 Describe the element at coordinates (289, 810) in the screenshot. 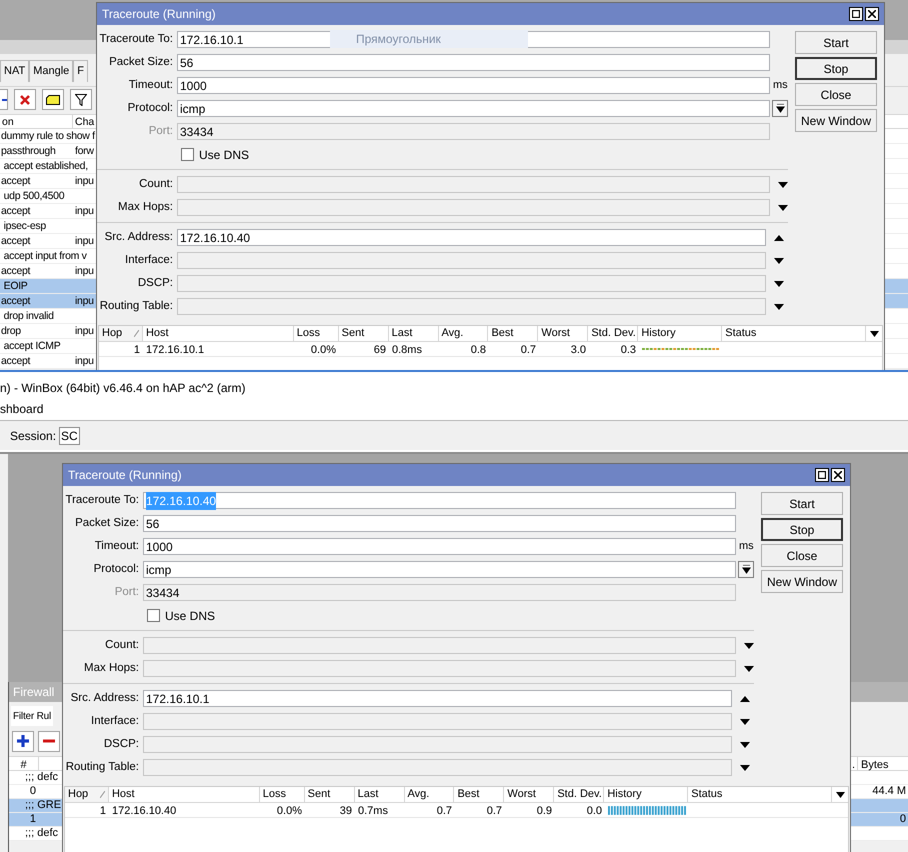

I see `table-cell-text: 0.0%` at that location.